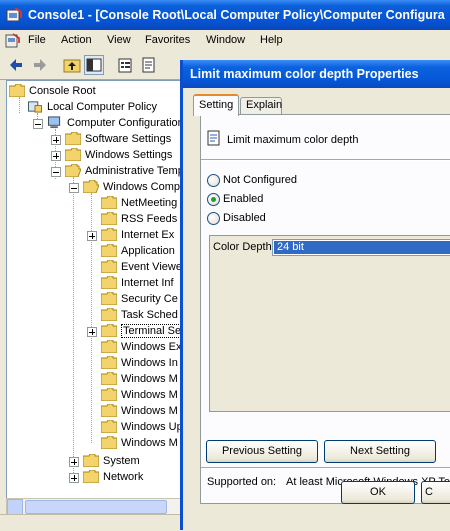 The width and height of the screenshot is (450, 531). Describe the element at coordinates (125, 65) in the screenshot. I see `properties-icon` at that location.